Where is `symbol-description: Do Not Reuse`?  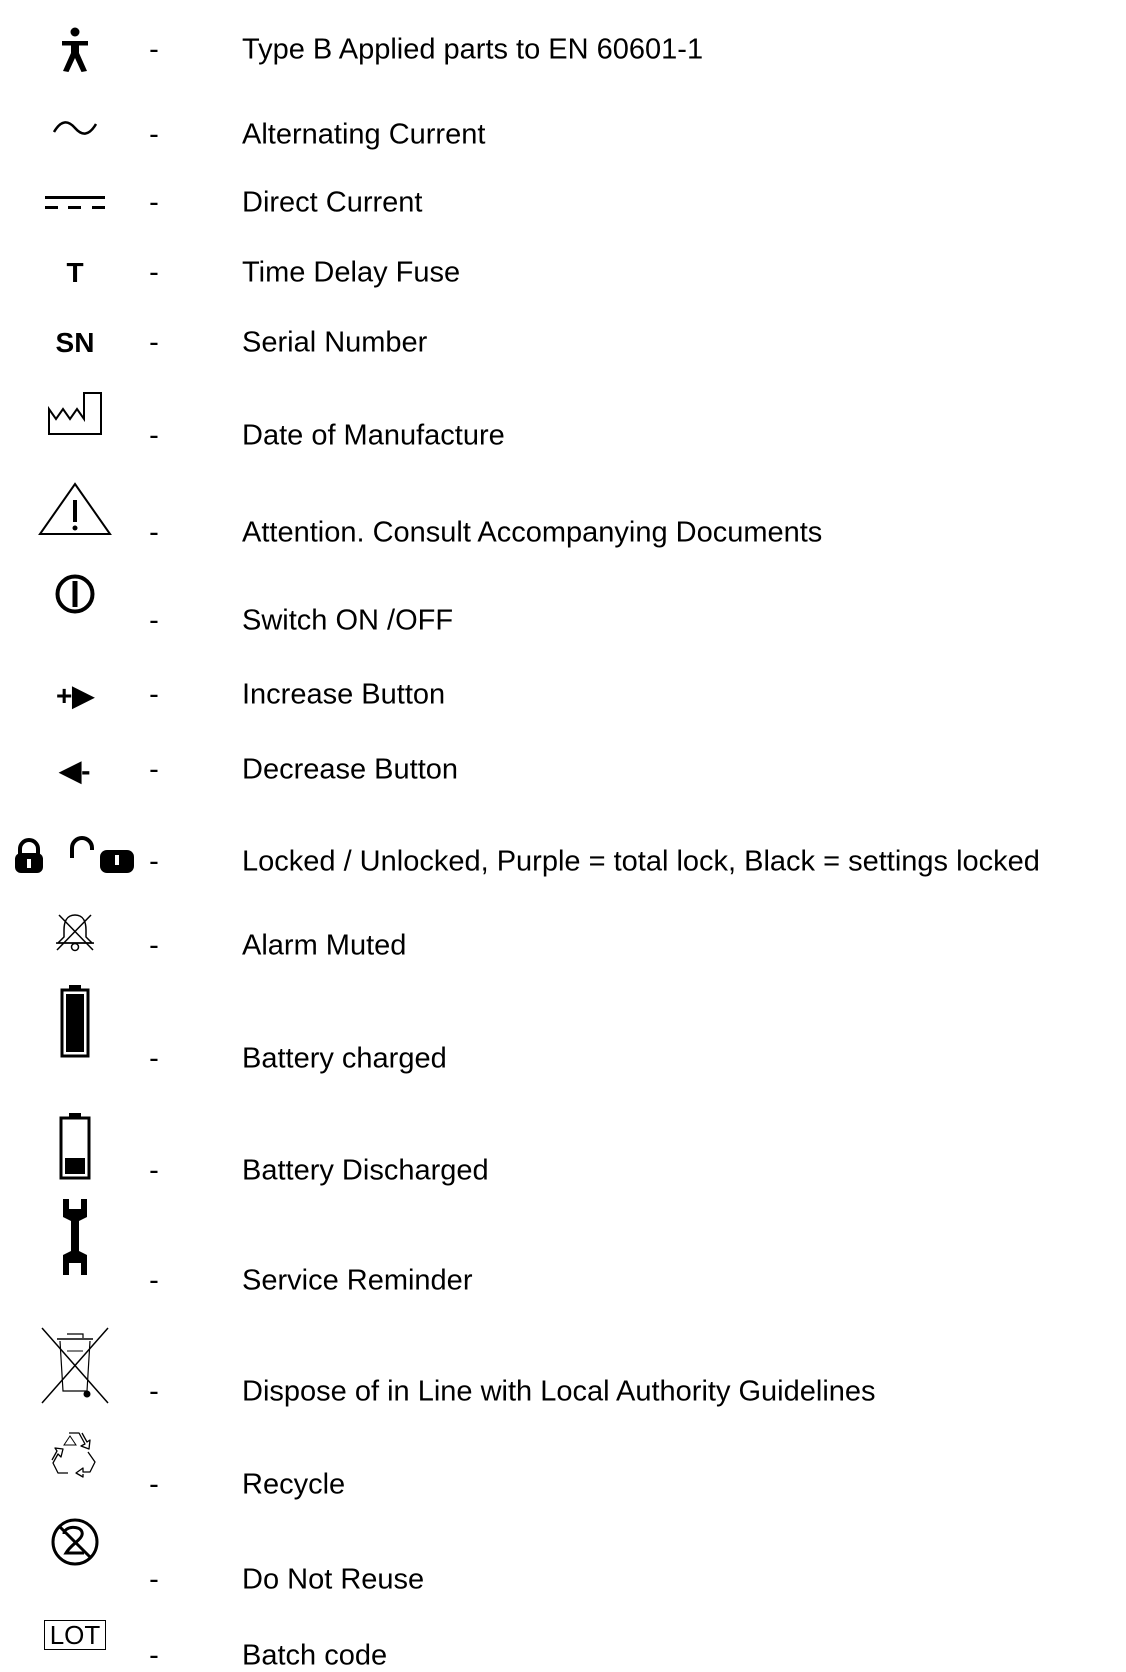
symbol-description: Do Not Reuse is located at coordinates (333, 1579).